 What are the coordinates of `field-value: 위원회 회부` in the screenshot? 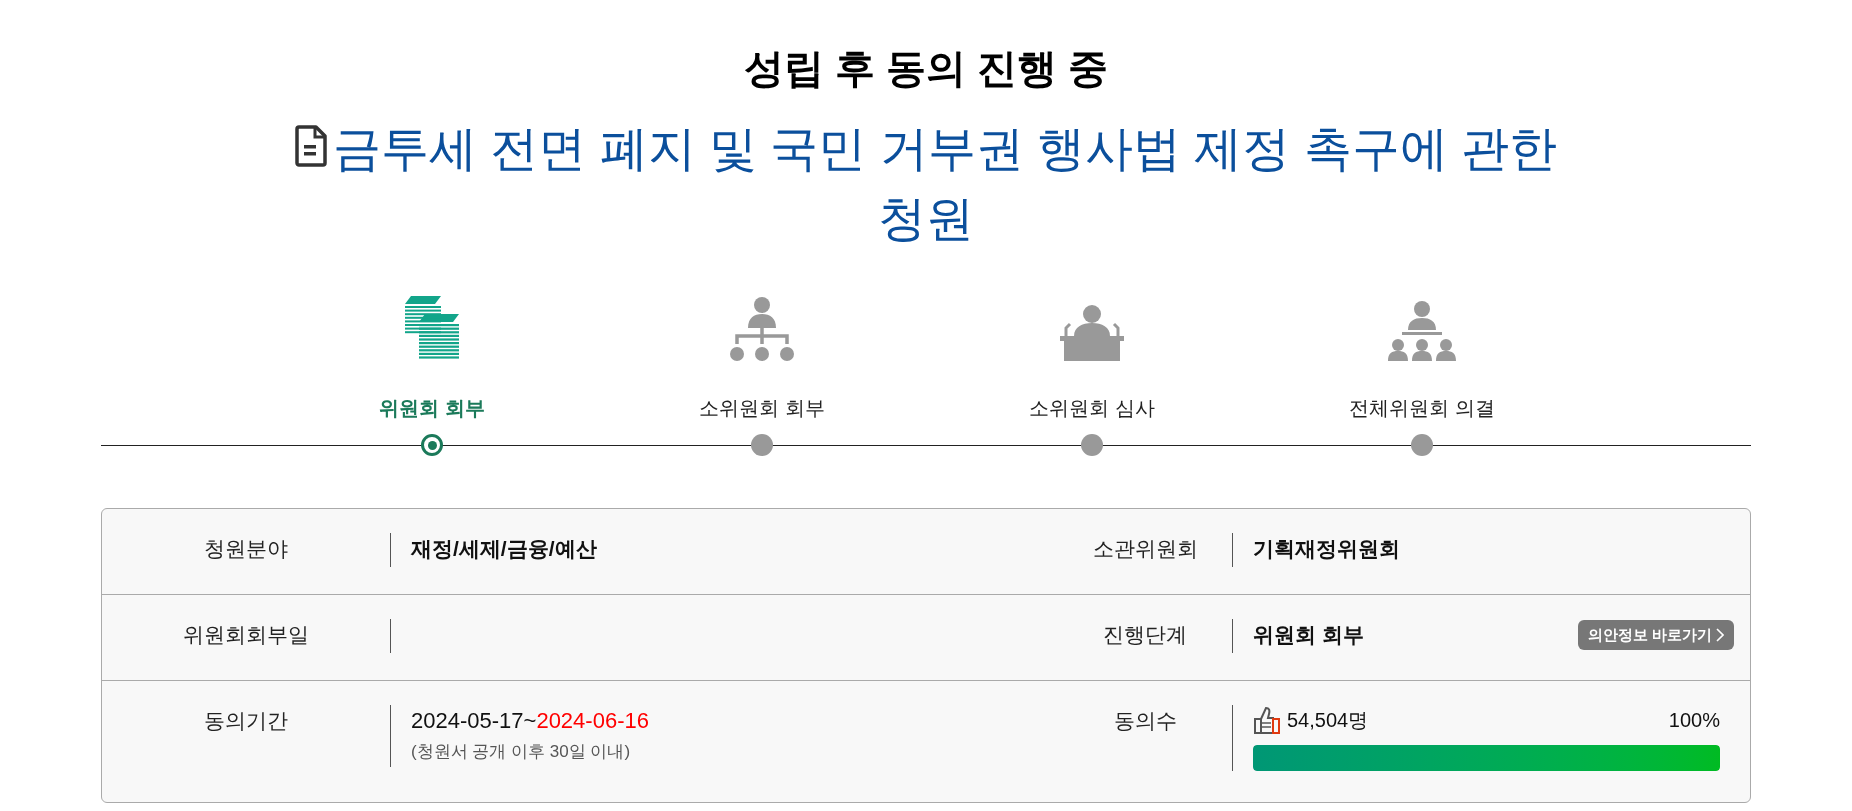 It's located at (1308, 635).